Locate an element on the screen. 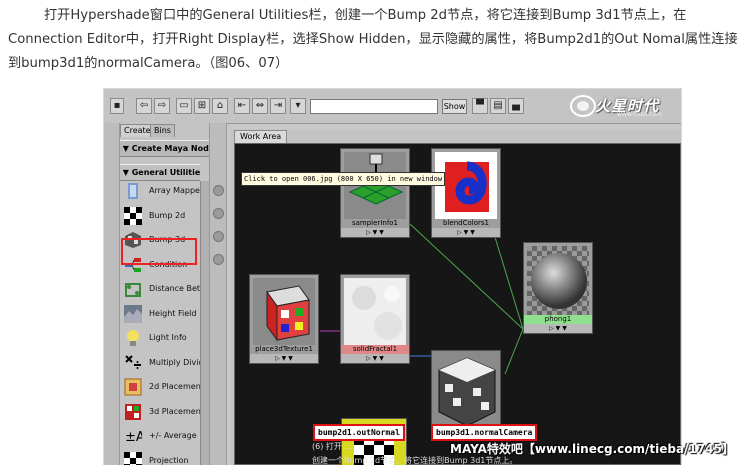 The height and width of the screenshot is (466, 750). node-blend-colors: blendColors1 ▷ ▼ ▼ is located at coordinates (466, 193).